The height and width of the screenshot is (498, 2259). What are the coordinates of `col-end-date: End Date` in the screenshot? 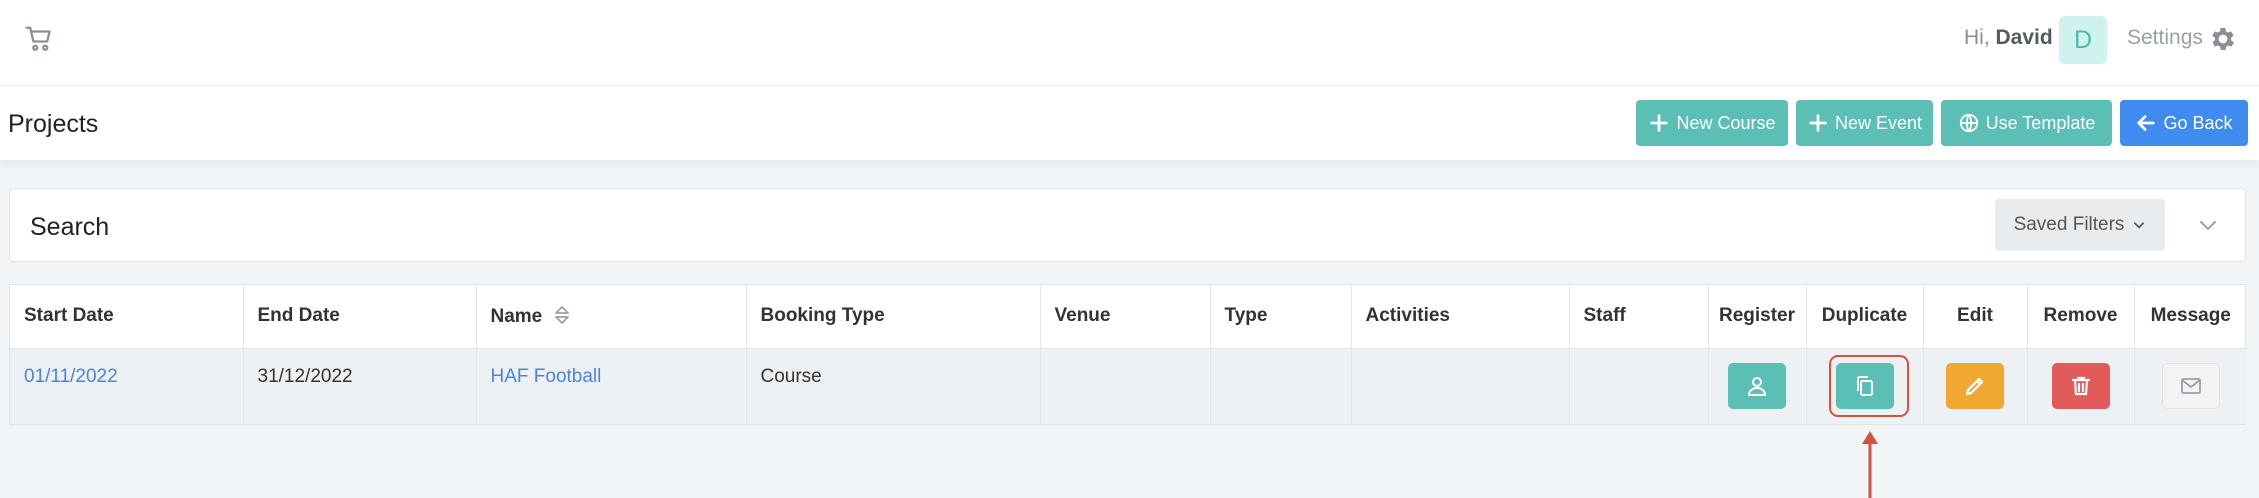 It's located at (360, 317).